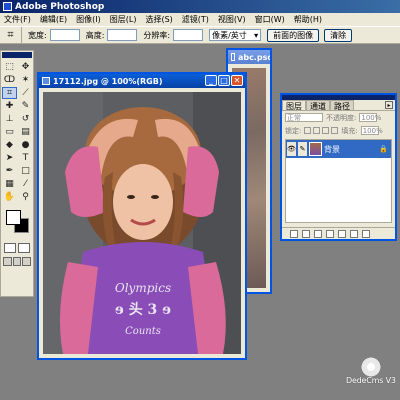  I want to click on svg-text: Olympics, so click(143, 288).